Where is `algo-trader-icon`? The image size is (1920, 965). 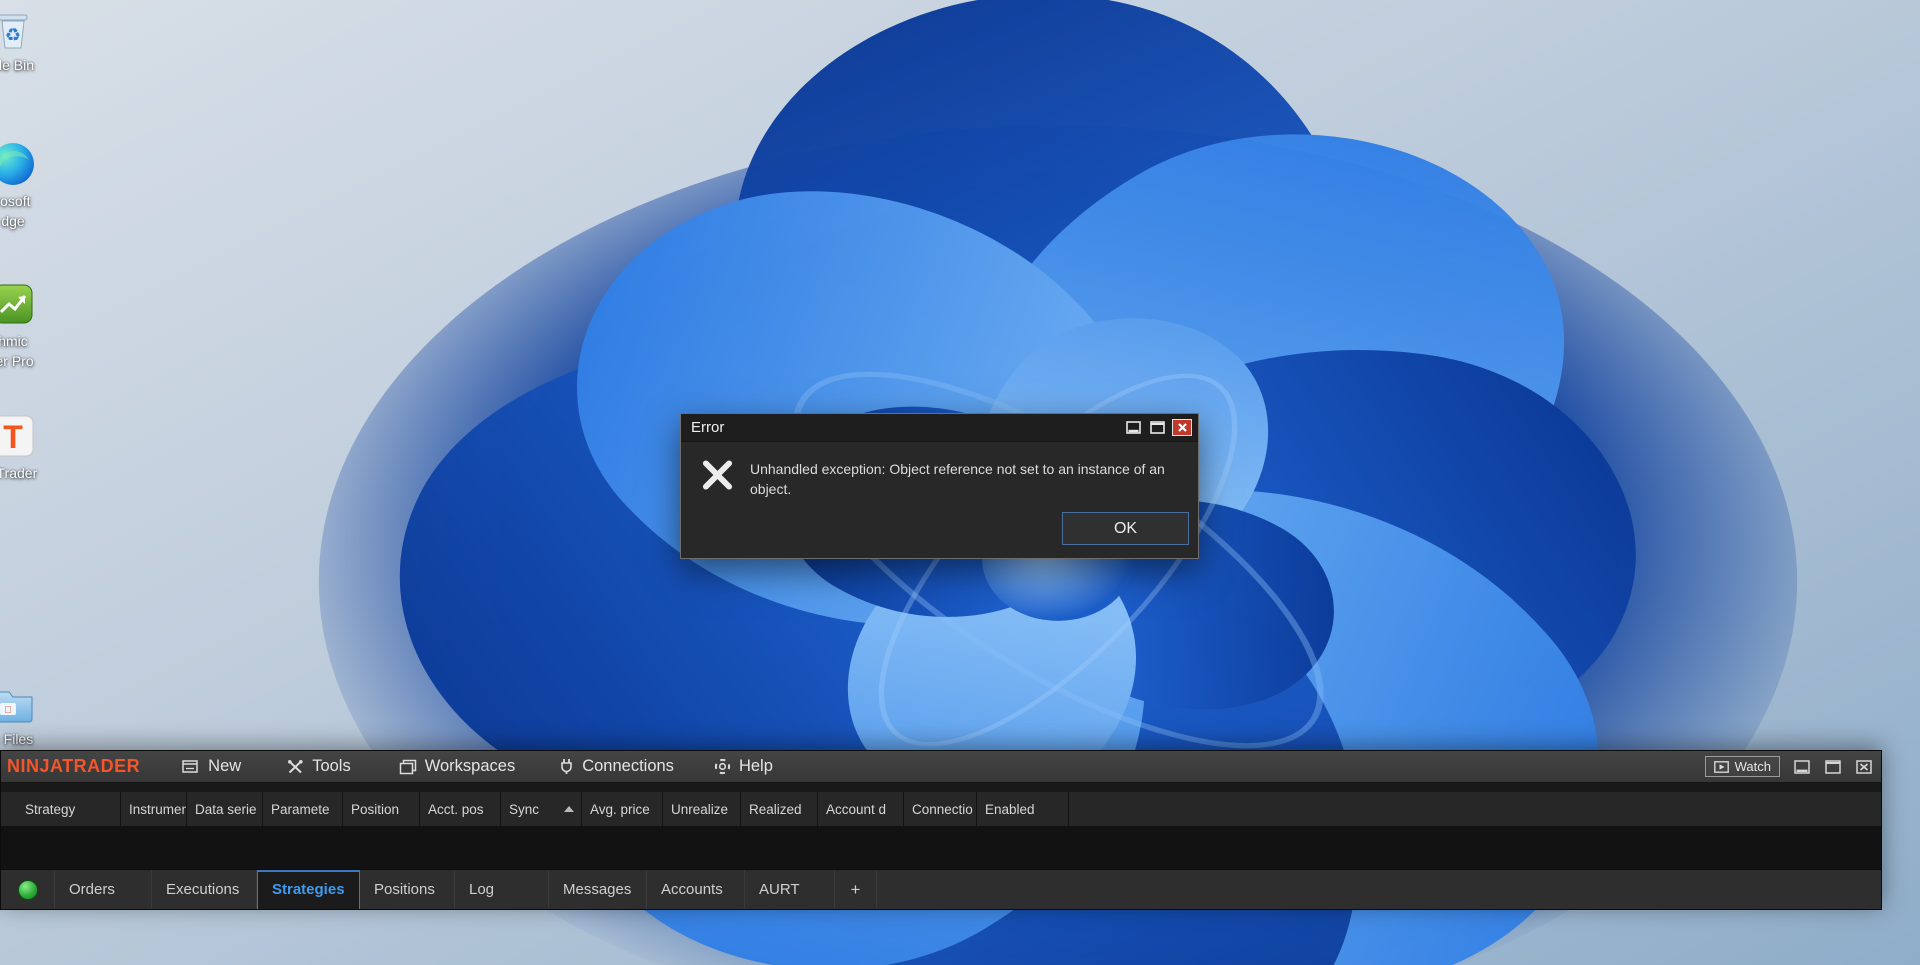 algo-trader-icon is located at coordinates (16, 304).